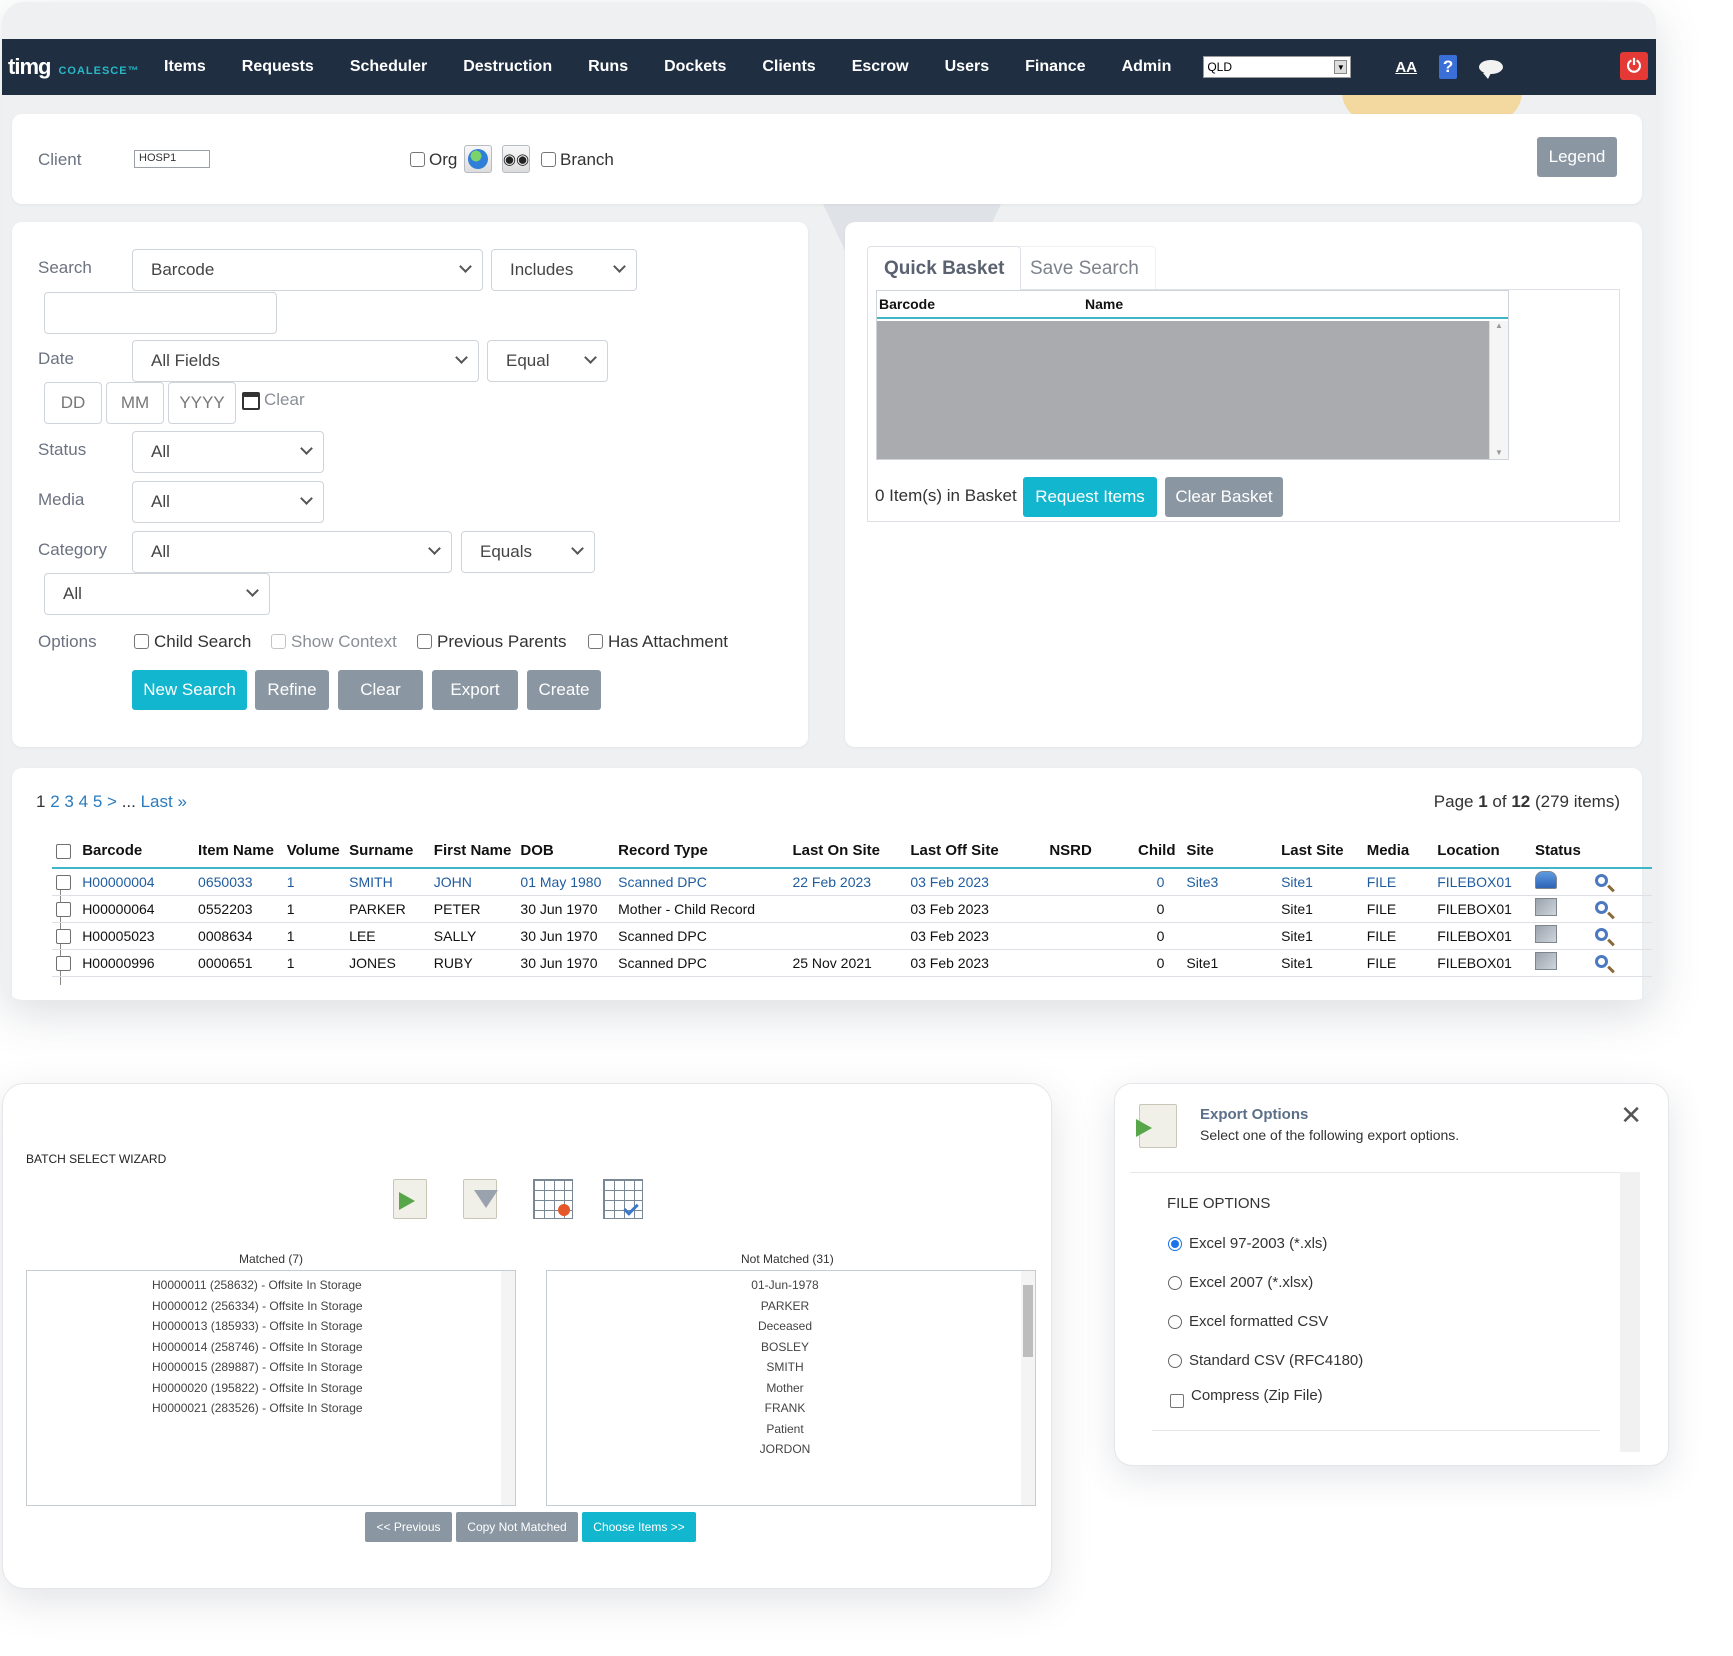 The width and height of the screenshot is (1733, 1656). Describe the element at coordinates (1277, 67) in the screenshot. I see `region-select: QLD ▼` at that location.